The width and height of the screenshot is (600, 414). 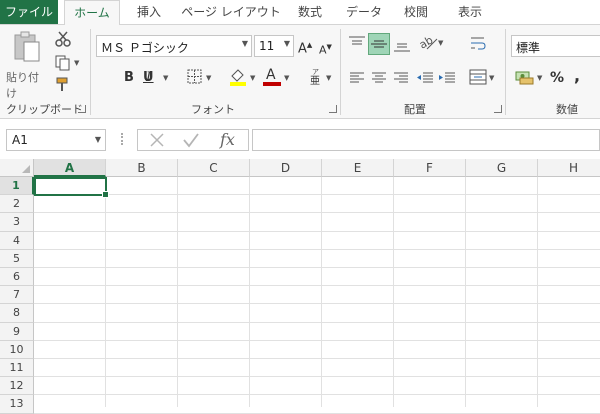 What do you see at coordinates (357, 78) in the screenshot?
I see `align-left-icon` at bounding box center [357, 78].